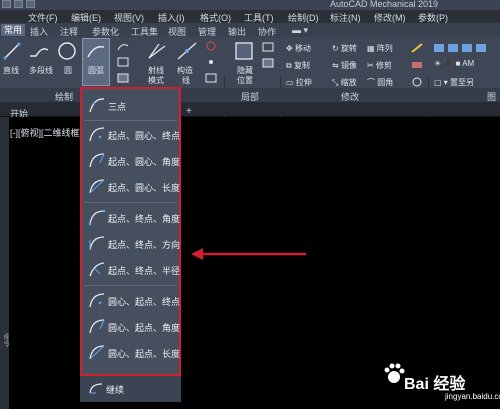 Image resolution: width=500 pixels, height=409 pixels. I want to click on rotate-tool: ↻ 旋转, so click(344, 48).